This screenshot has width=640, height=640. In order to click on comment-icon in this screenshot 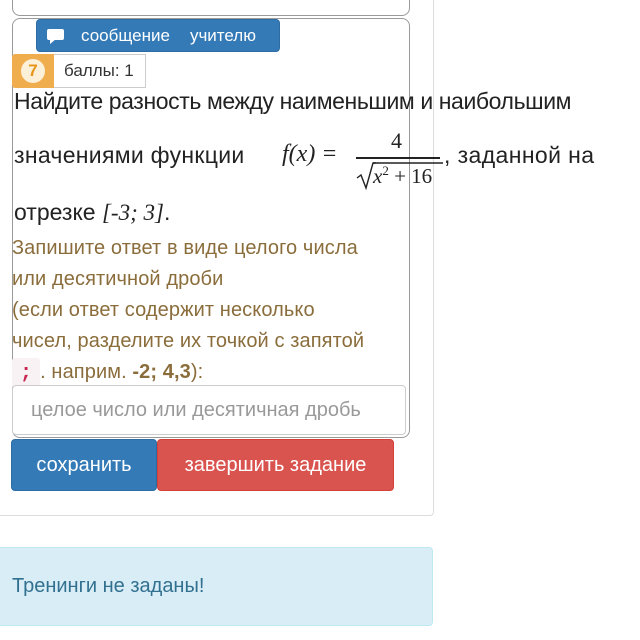, I will do `click(56, 36)`.